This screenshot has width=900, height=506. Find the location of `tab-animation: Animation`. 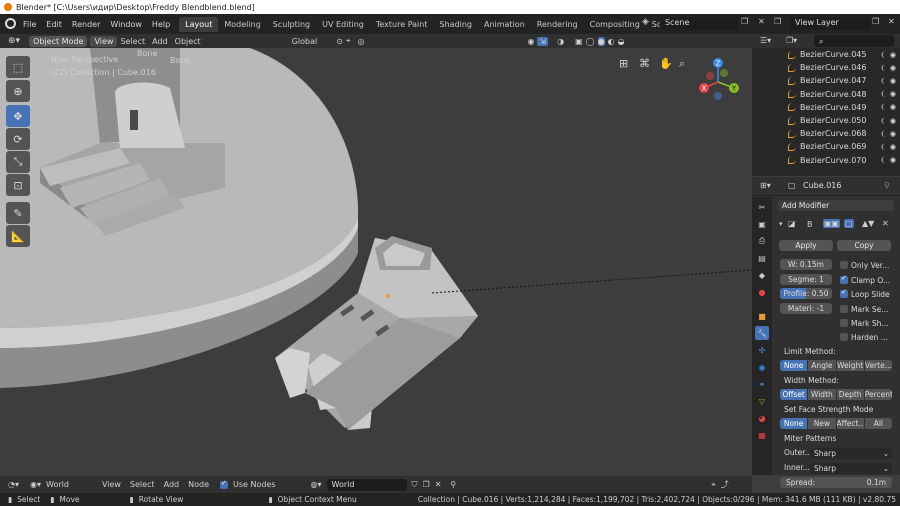

tab-animation: Animation is located at coordinates (504, 24).